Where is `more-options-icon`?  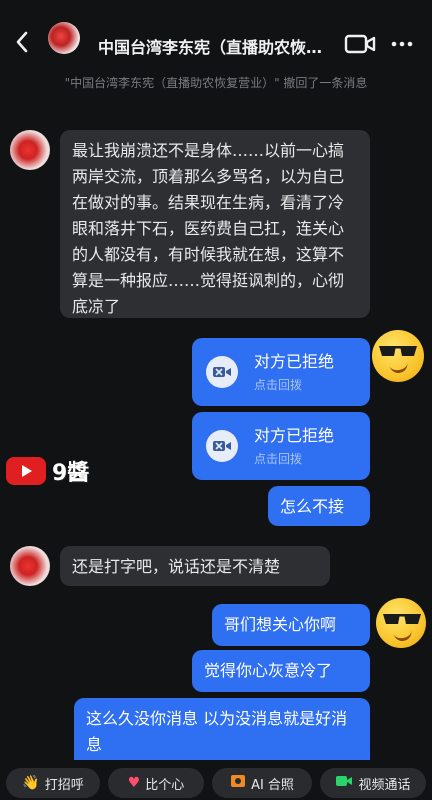 more-options-icon is located at coordinates (402, 44).